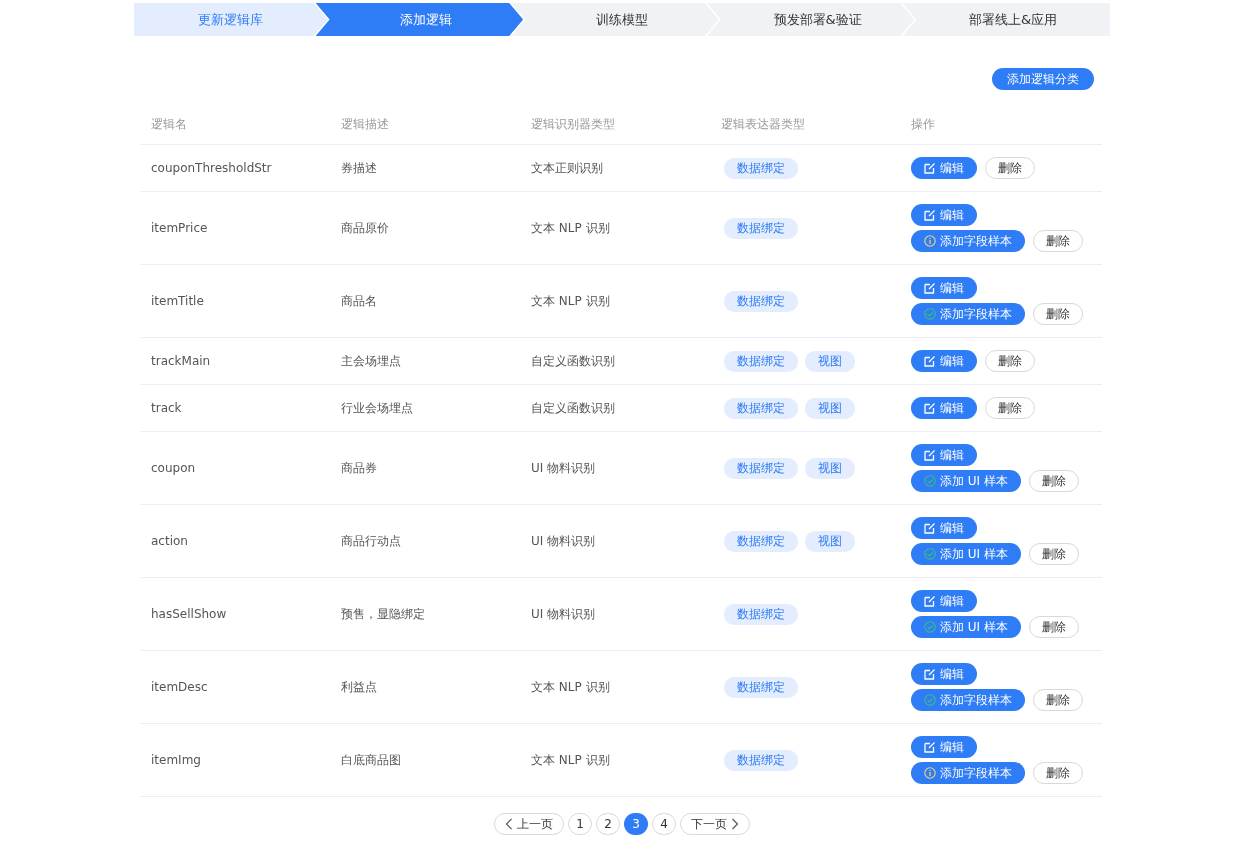 Image resolution: width=1244 pixels, height=842 pixels. What do you see at coordinates (383, 613) in the screenshot?
I see `logic-description: 预售，显隐绑定` at bounding box center [383, 613].